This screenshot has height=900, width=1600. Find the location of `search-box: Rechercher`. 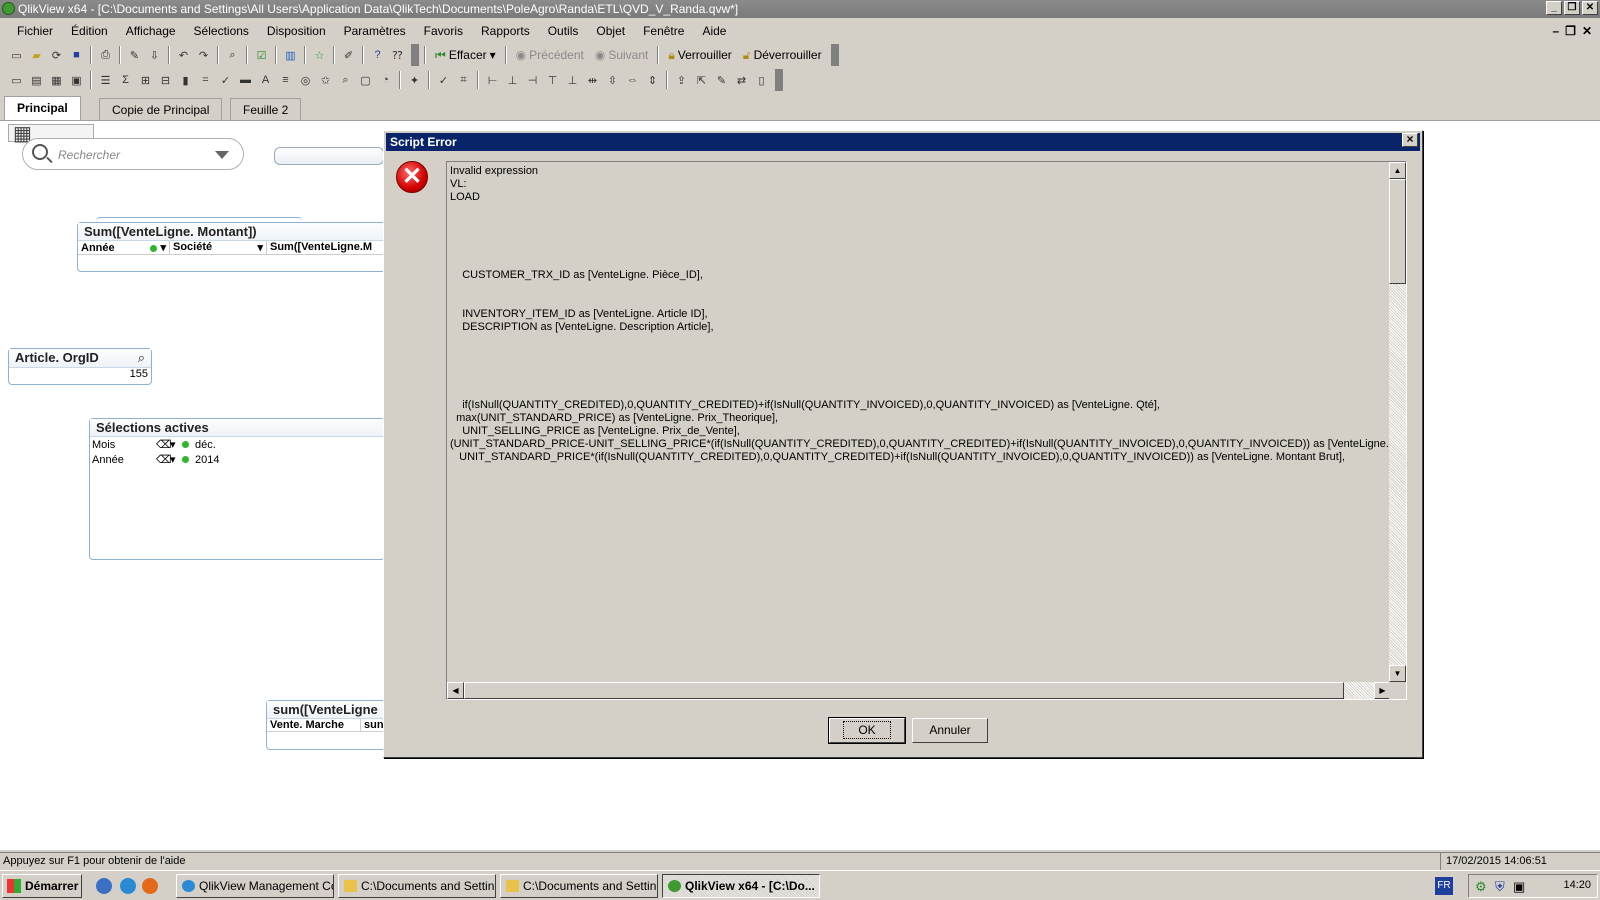

search-box: Rechercher is located at coordinates (133, 154).